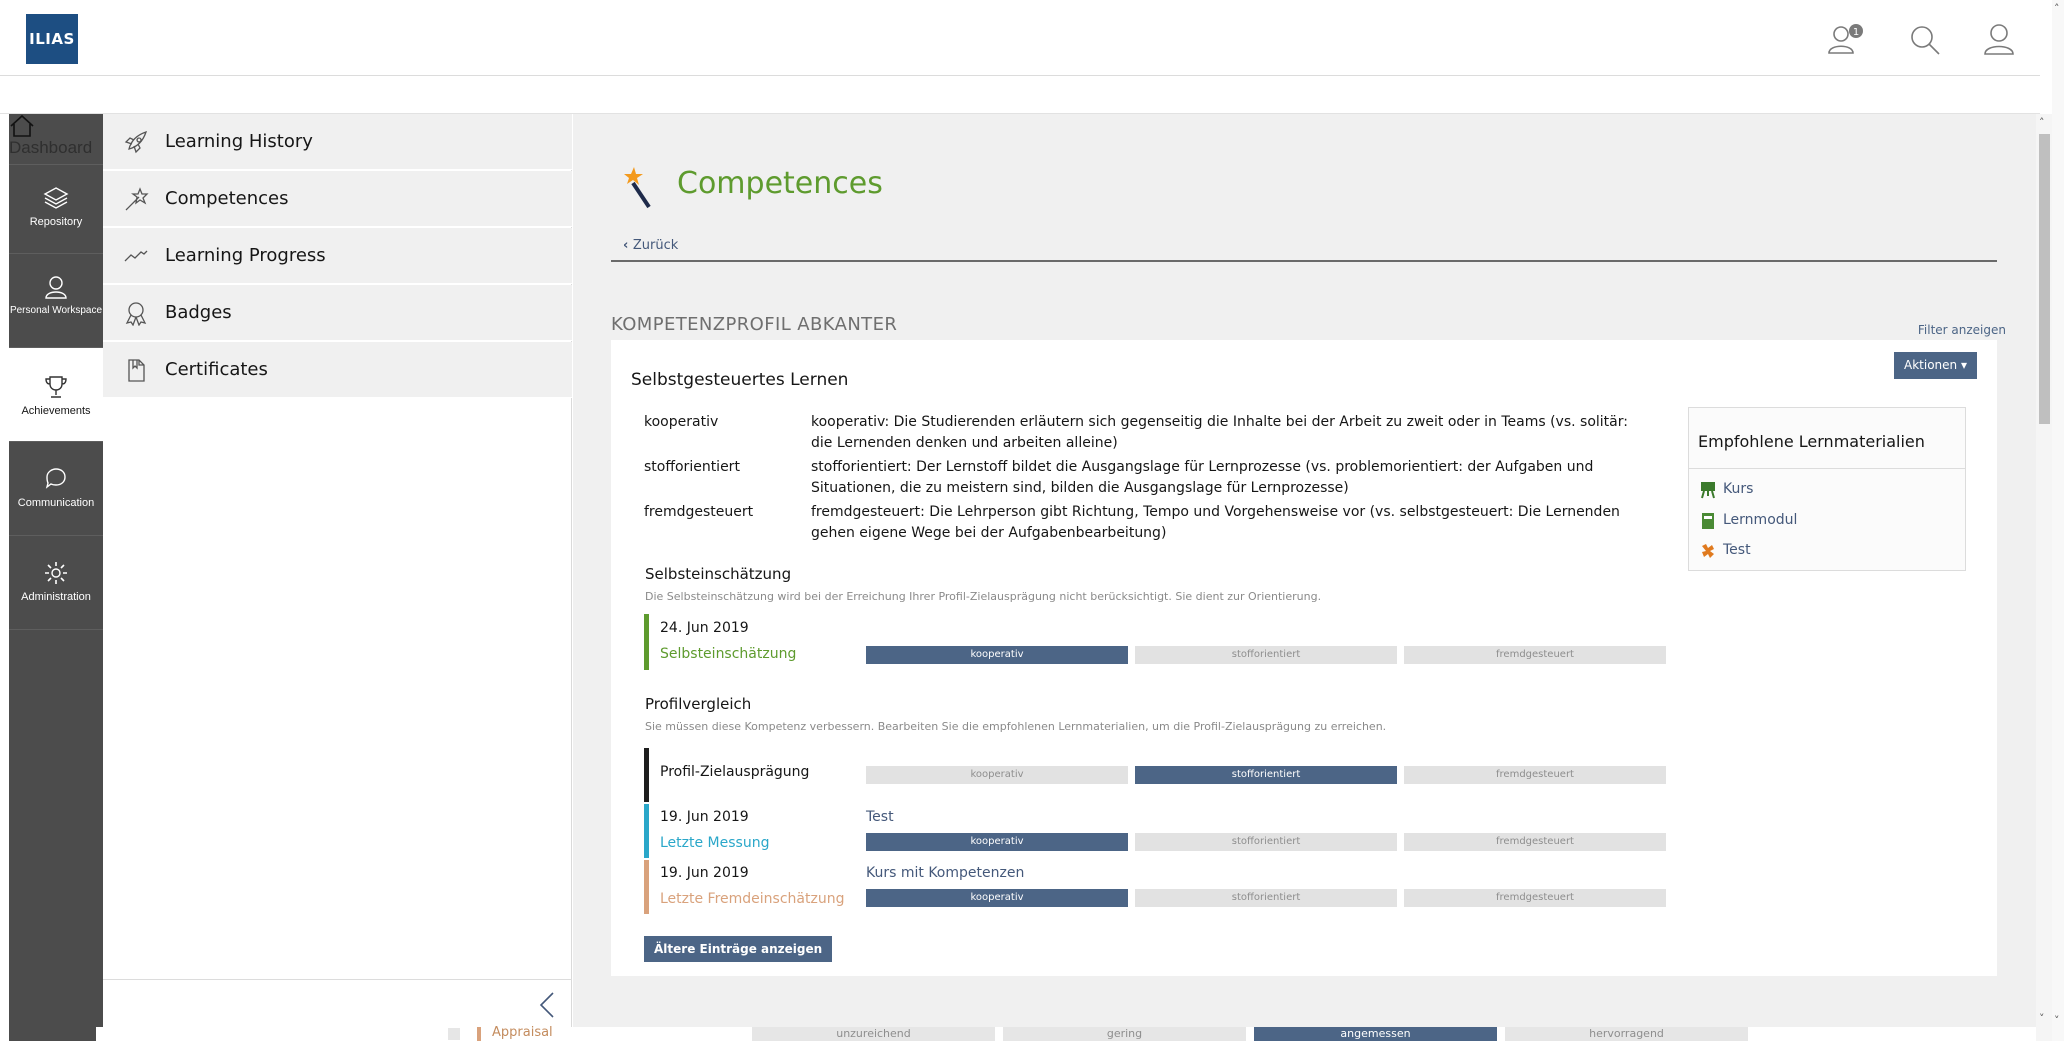 This screenshot has width=2064, height=1041. Describe the element at coordinates (454, 1034) in the screenshot. I see `row-checkbox` at that location.